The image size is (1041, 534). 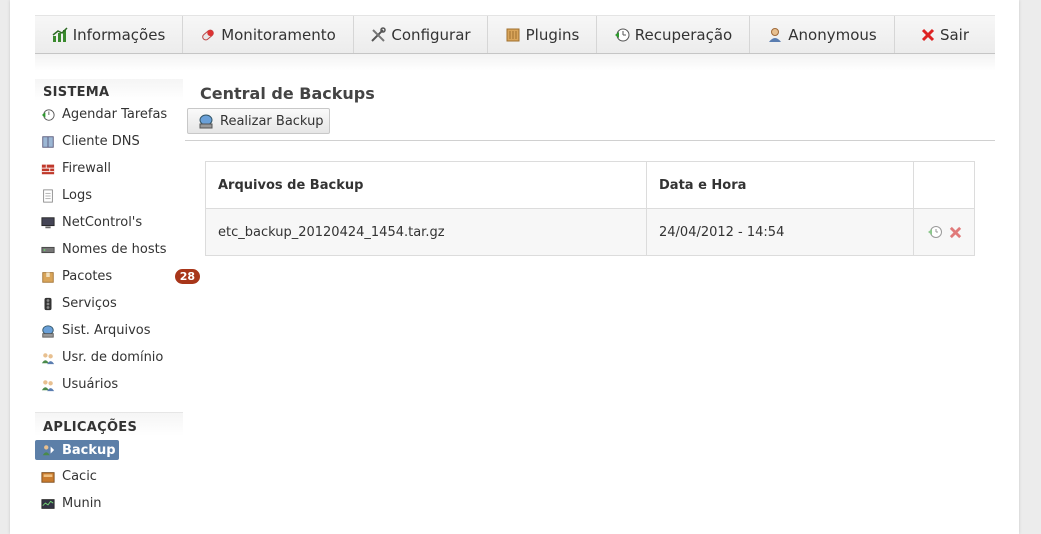 I want to click on clock-icon, so click(x=48, y=115).